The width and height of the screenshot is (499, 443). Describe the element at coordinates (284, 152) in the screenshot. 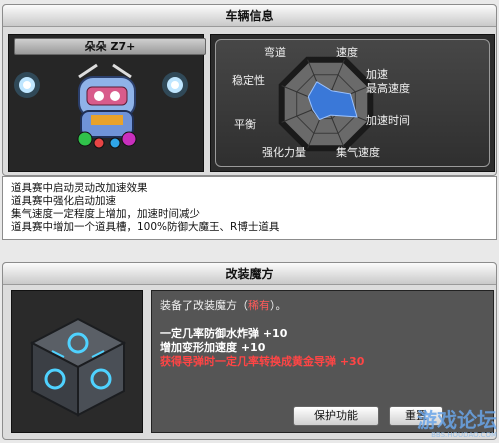

I see `stat-label-boost-power: 强化力量` at that location.